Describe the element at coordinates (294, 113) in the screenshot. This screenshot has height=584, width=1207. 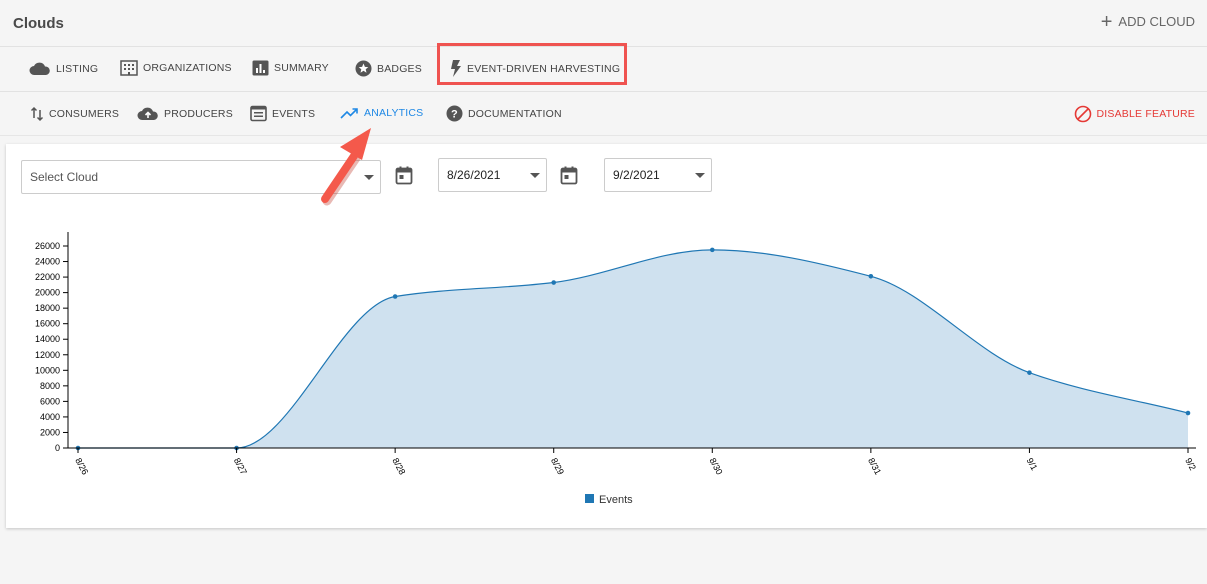
I see `nav-label: EVENTS` at that location.